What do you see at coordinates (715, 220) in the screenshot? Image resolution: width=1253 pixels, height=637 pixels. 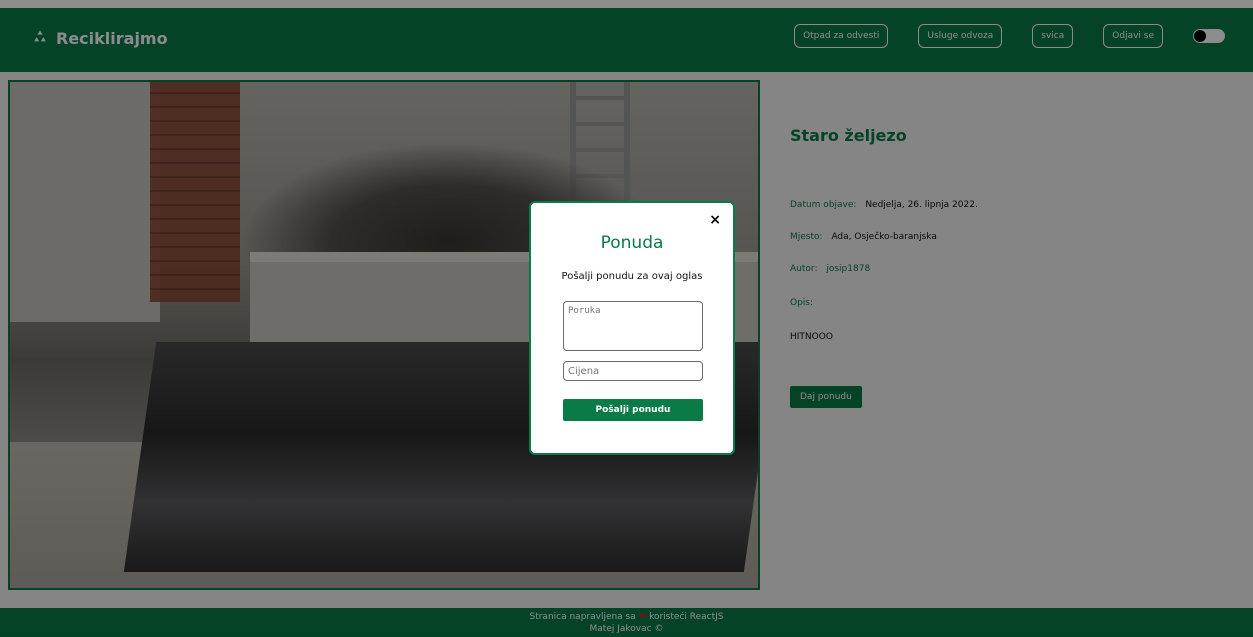 I see `close-icon: ×` at bounding box center [715, 220].